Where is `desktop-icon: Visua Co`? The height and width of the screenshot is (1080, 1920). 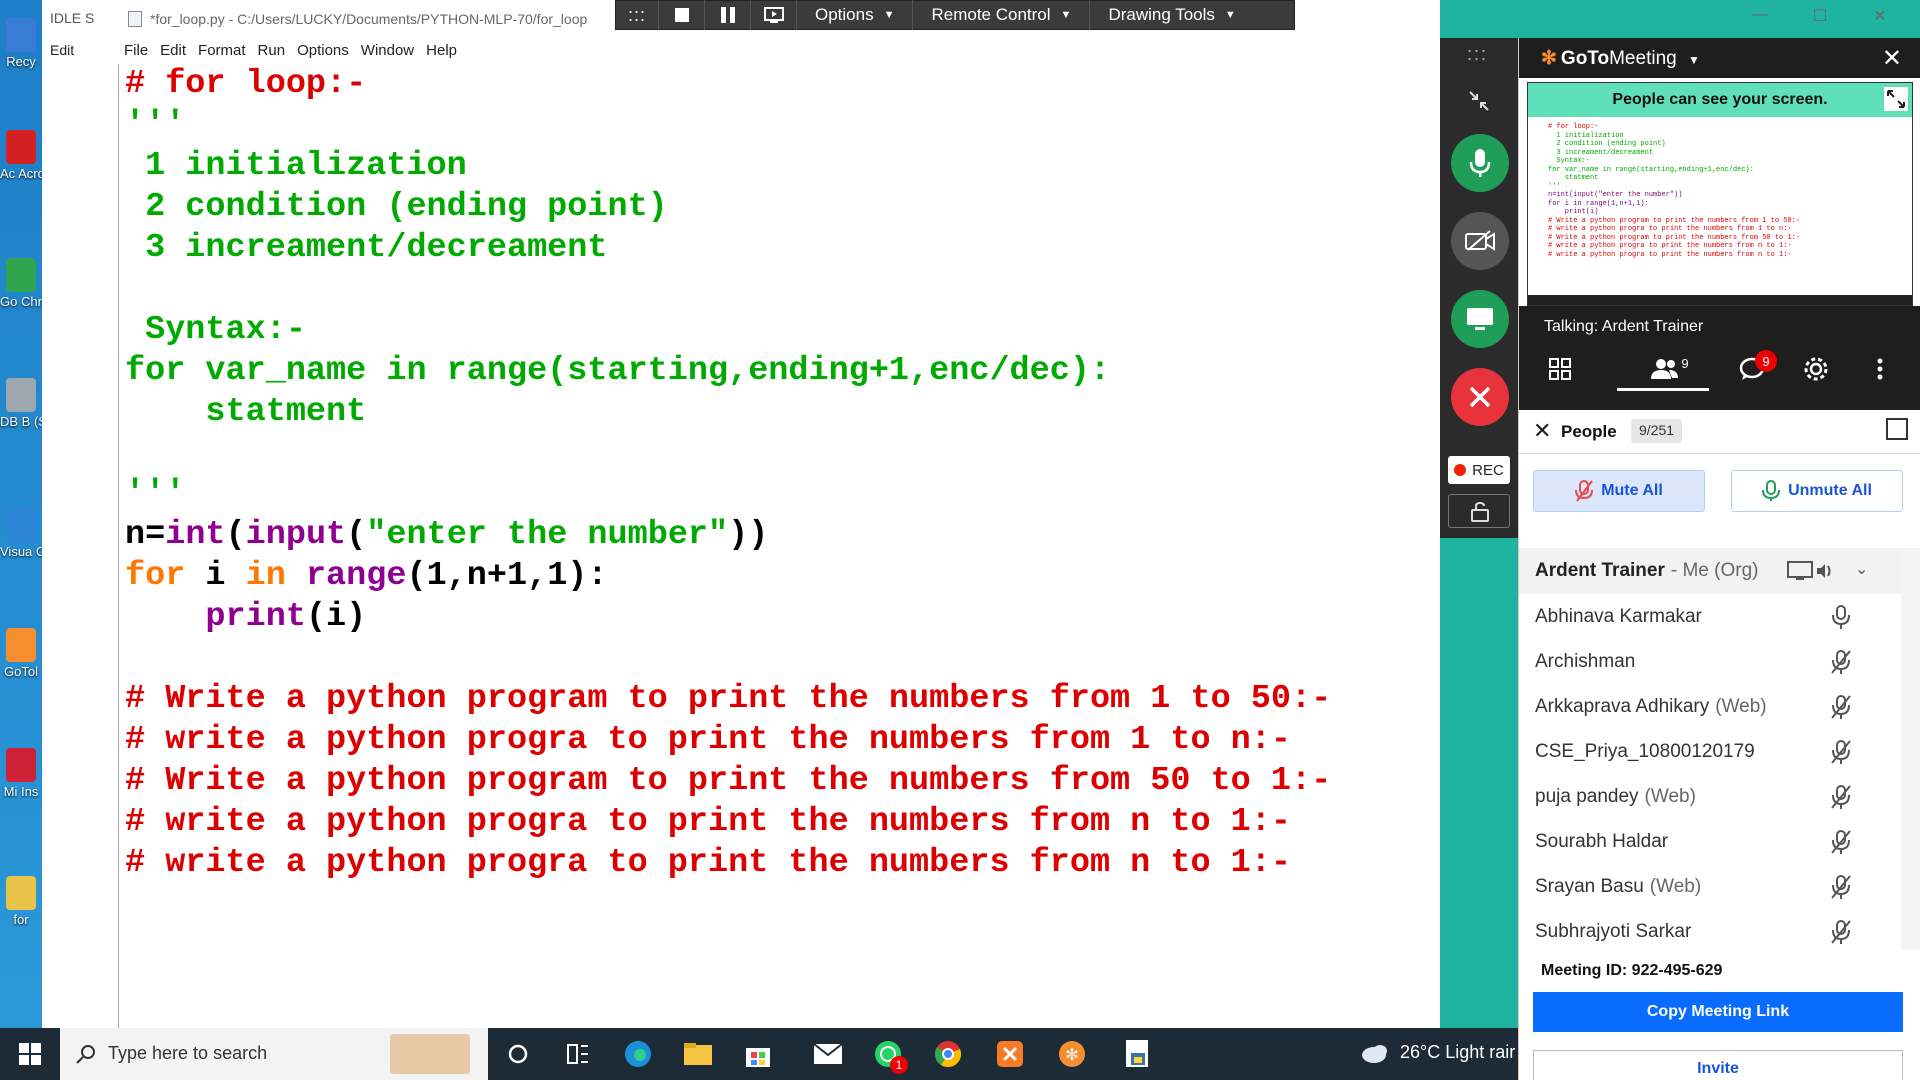 desktop-icon: Visua Co is located at coordinates (21, 534).